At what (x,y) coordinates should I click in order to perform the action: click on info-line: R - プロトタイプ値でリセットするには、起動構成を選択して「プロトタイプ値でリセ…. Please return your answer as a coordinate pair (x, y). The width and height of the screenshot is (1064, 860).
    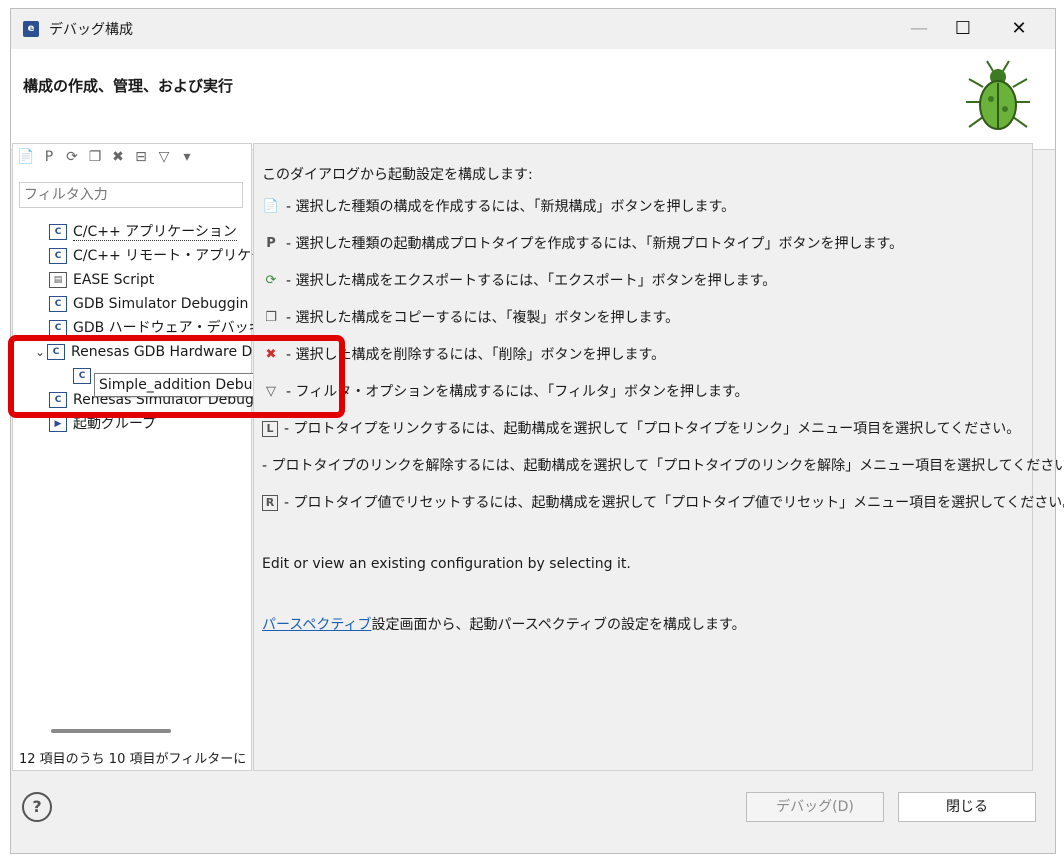
    Looking at the image, I should click on (663, 502).